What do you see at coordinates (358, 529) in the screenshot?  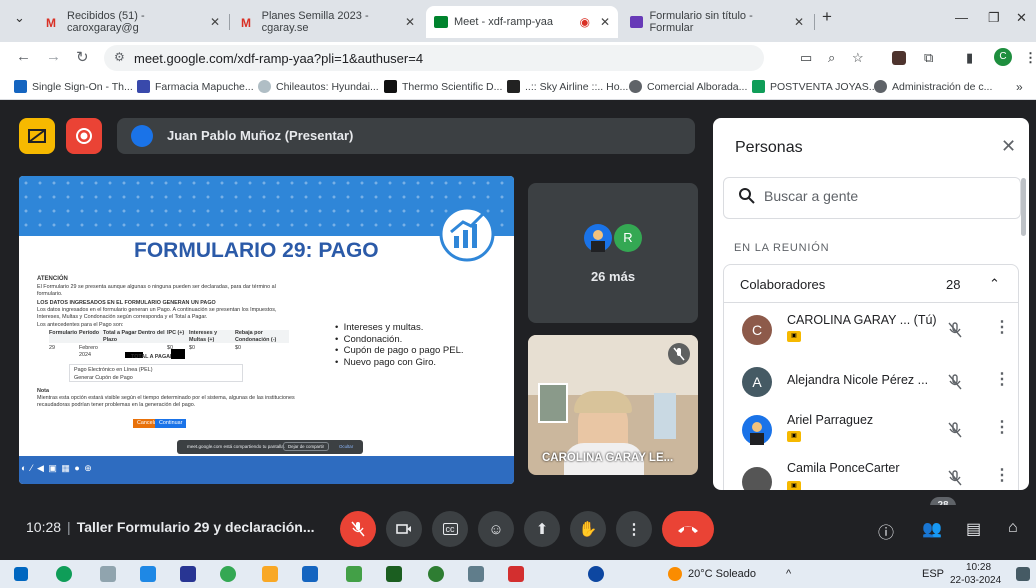 I see `microphone-toggle-button` at bounding box center [358, 529].